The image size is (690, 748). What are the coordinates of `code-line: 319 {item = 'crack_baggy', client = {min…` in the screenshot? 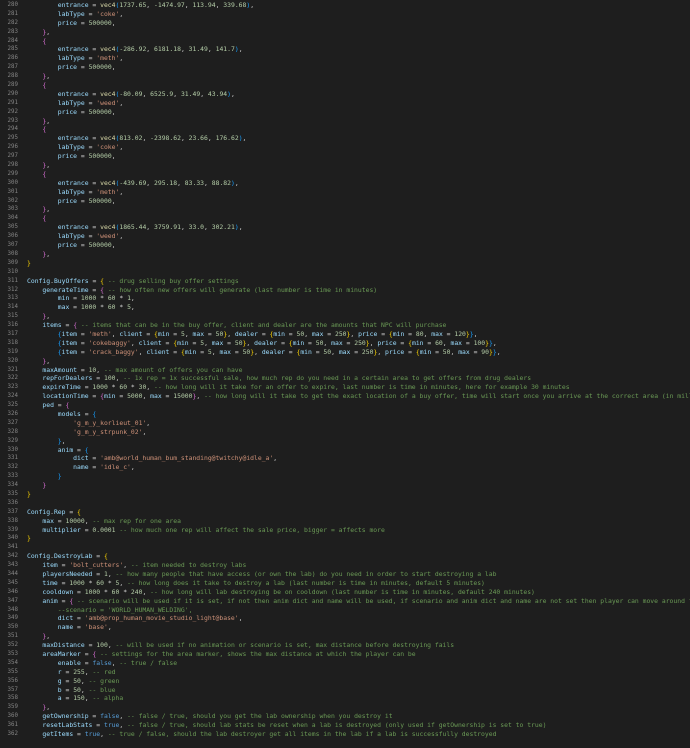 It's located at (345, 352).